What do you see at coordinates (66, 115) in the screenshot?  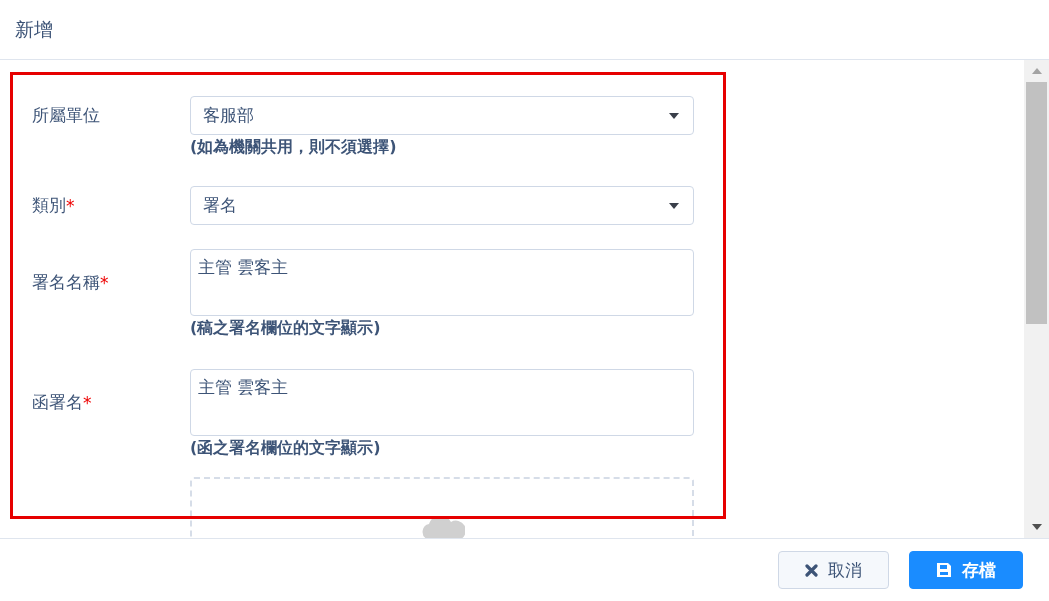 I see `field-label: 所屬單位` at bounding box center [66, 115].